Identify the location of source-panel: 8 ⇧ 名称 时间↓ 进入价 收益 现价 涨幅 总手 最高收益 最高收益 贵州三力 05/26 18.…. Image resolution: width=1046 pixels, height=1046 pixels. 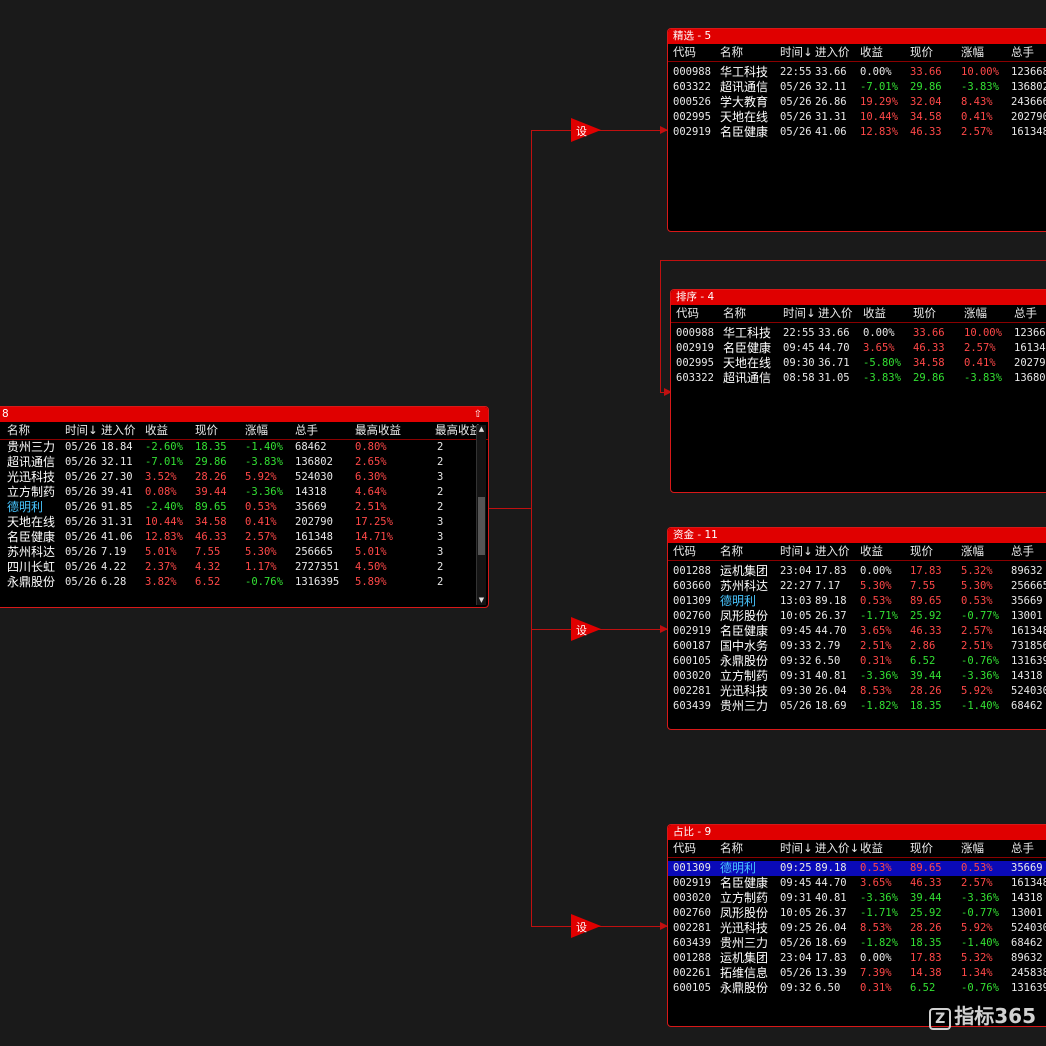
(244, 507).